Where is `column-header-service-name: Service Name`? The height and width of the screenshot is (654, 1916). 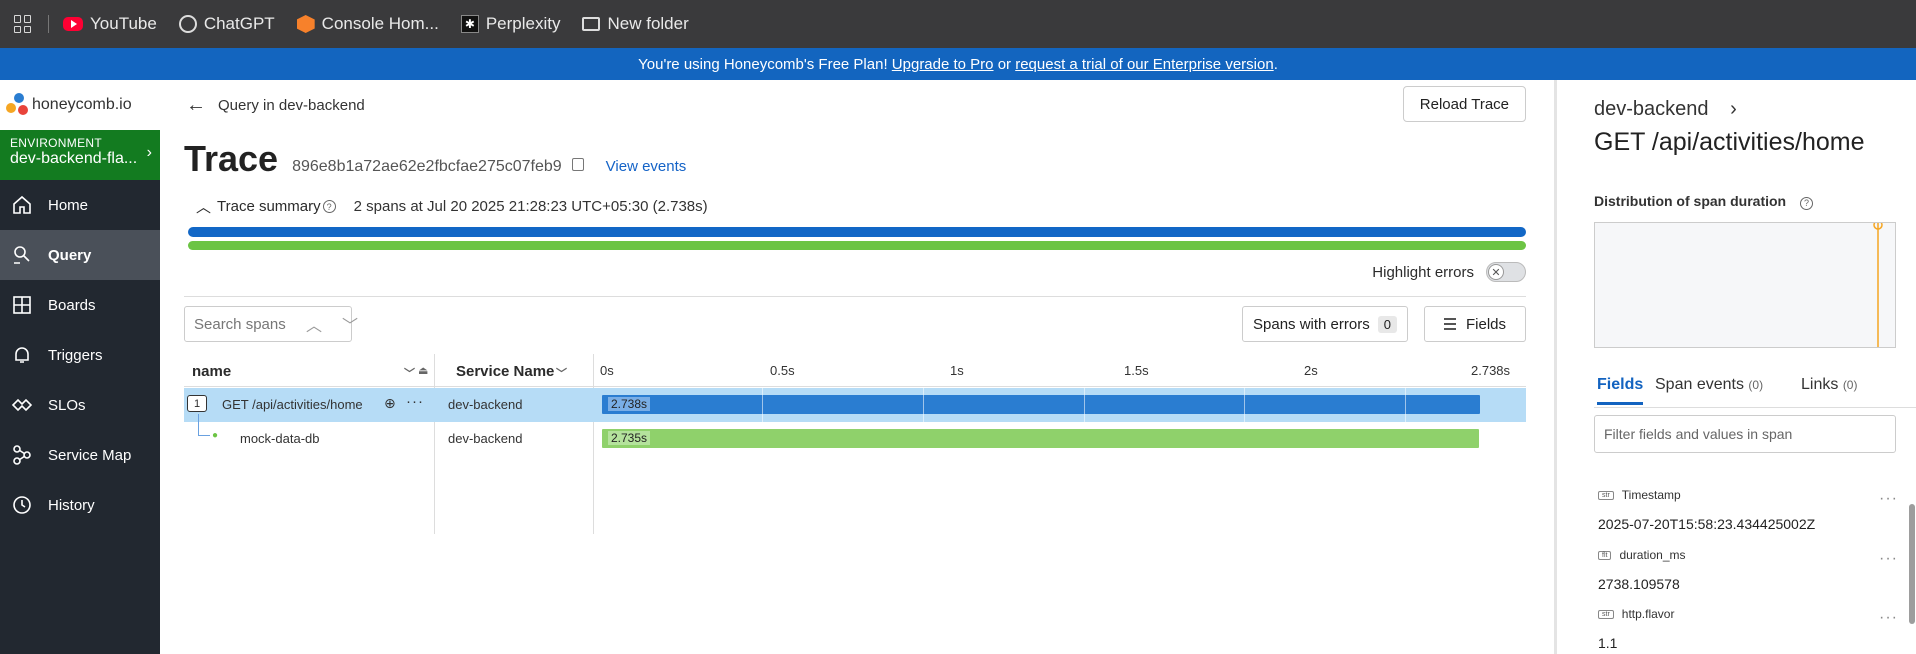
column-header-service-name: Service Name is located at coordinates (505, 371).